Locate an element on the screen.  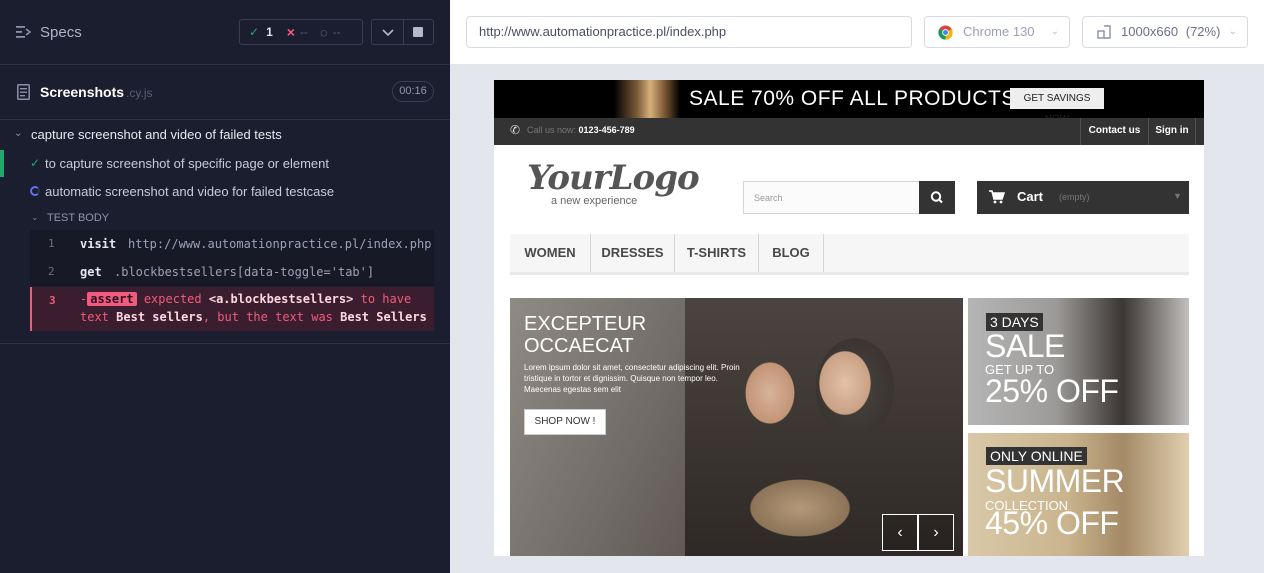
viewport-scale: (72%) is located at coordinates (1203, 31).